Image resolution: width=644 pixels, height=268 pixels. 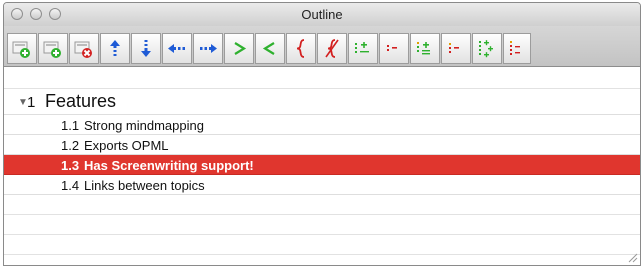 What do you see at coordinates (144, 125) in the screenshot?
I see `topic-label: Strong mindmapping` at bounding box center [144, 125].